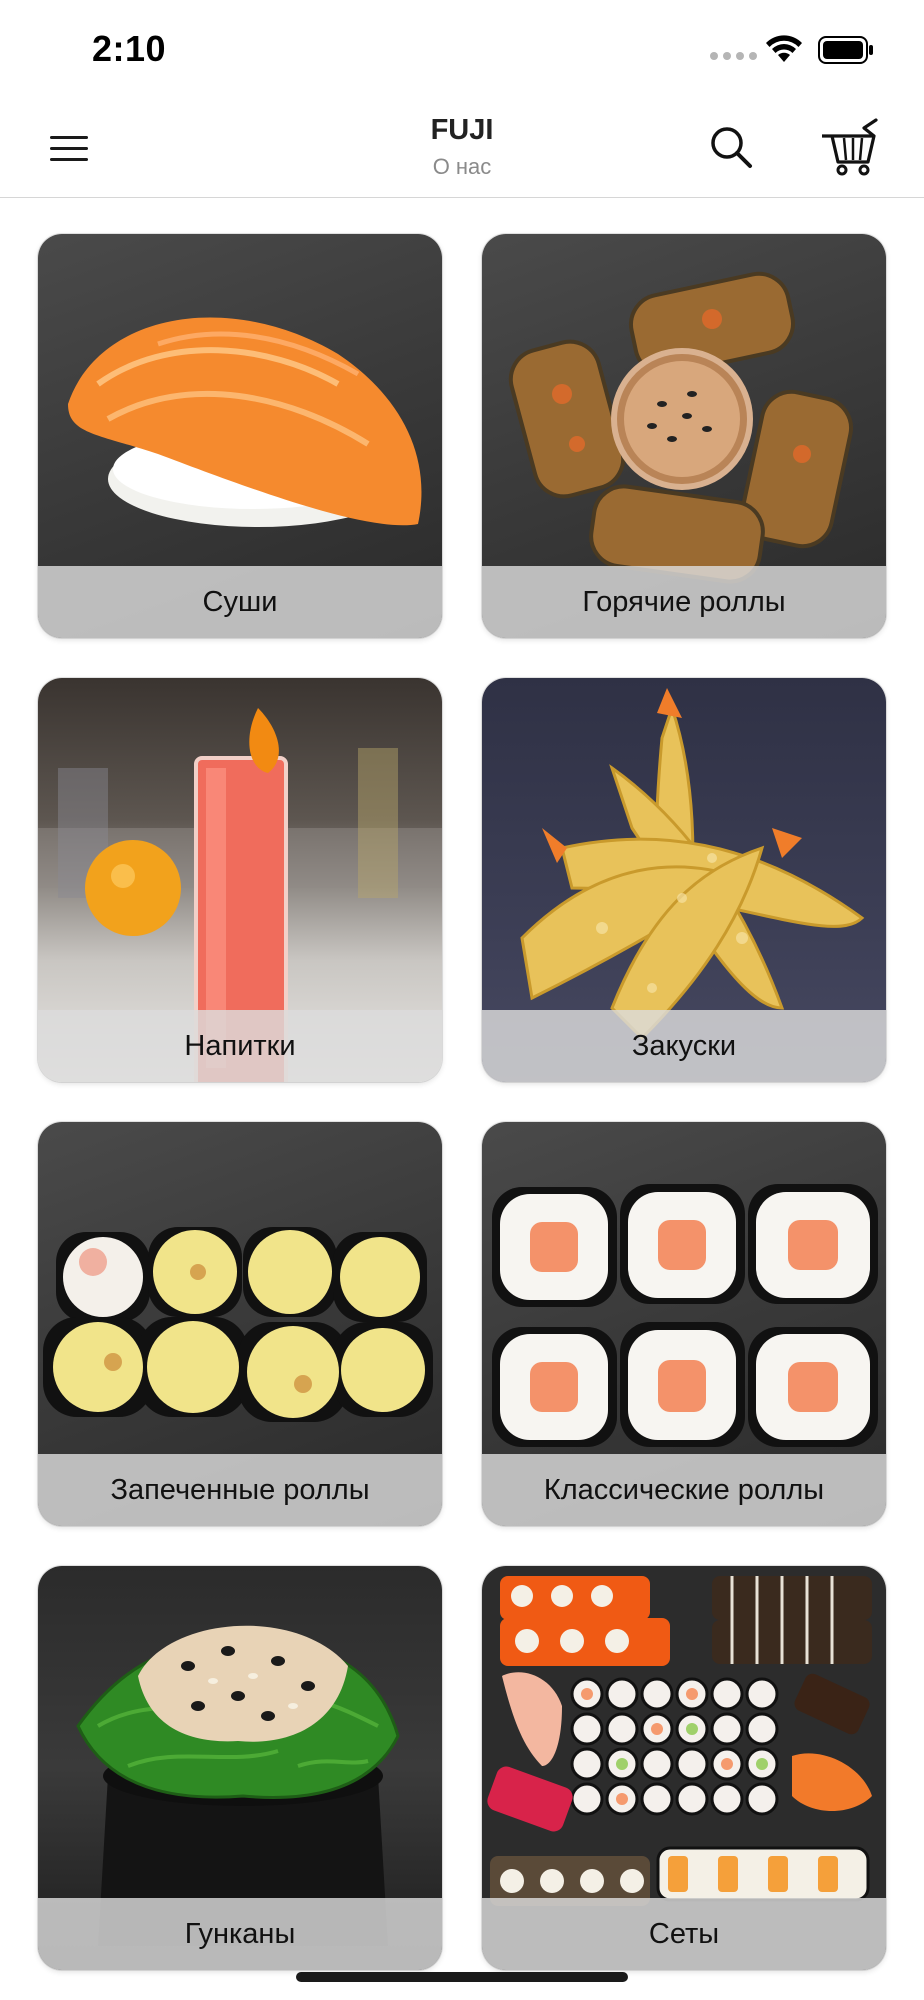 The height and width of the screenshot is (2000, 924). What do you see at coordinates (684, 602) in the screenshot?
I see `category-label: Горячие роллы` at bounding box center [684, 602].